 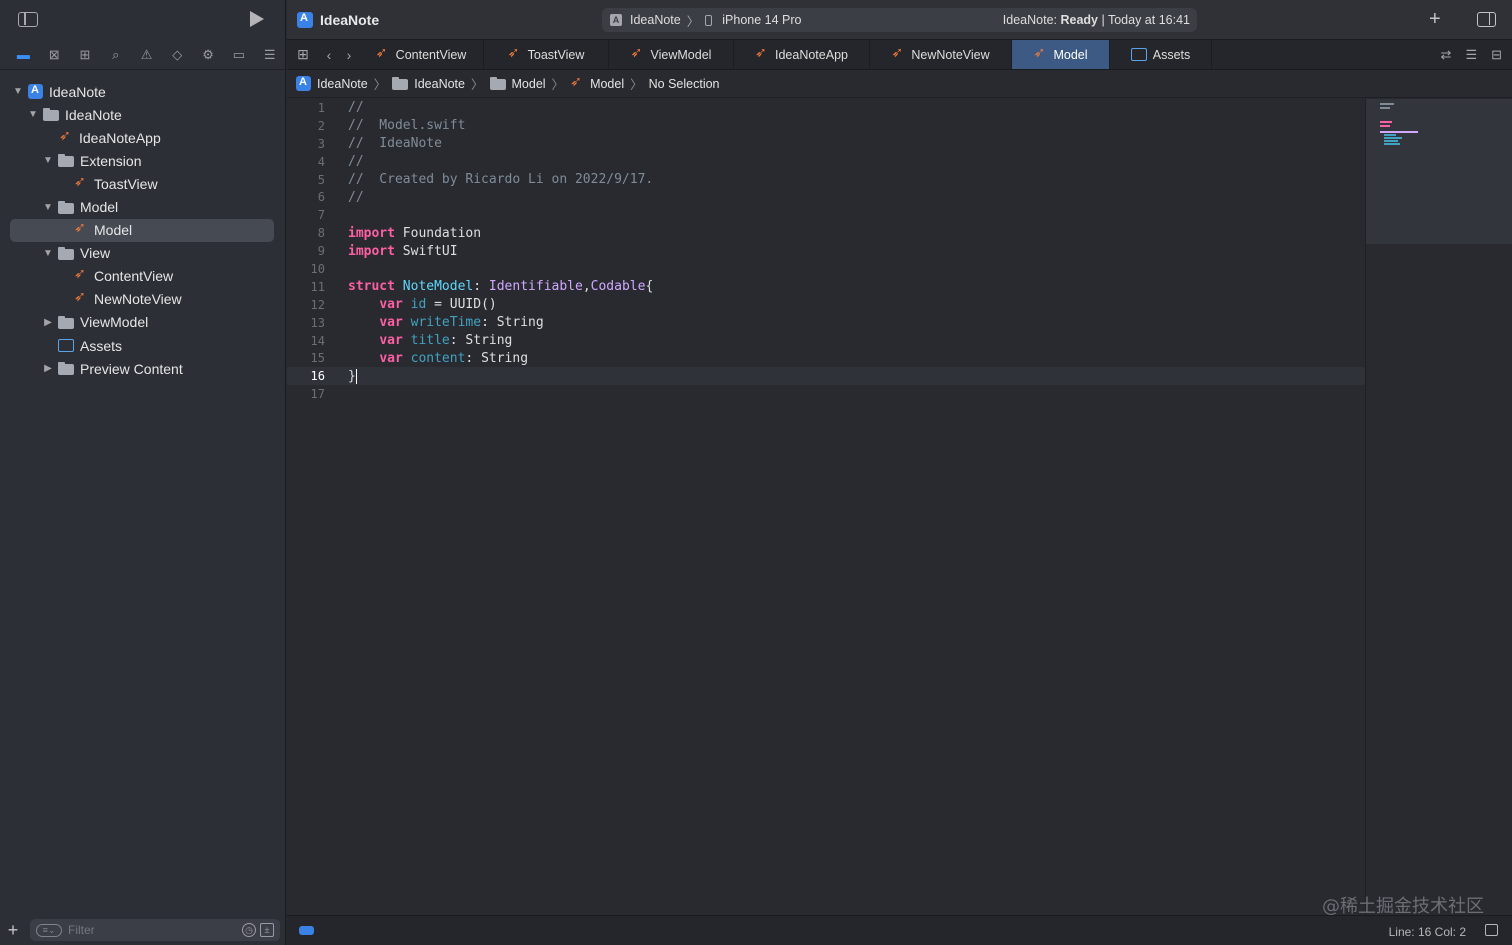 What do you see at coordinates (142, 322) in the screenshot?
I see `tree-item-folder: ▶ ViewModel` at bounding box center [142, 322].